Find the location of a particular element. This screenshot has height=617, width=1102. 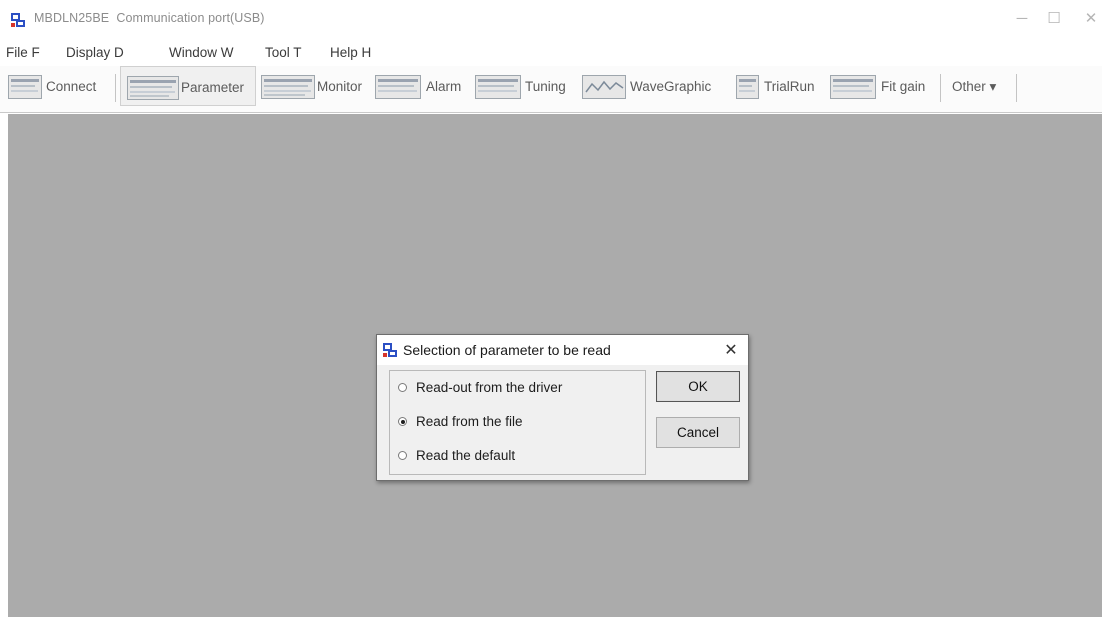

window-title: MBDLN25BE Communication port(USB) is located at coordinates (149, 18).